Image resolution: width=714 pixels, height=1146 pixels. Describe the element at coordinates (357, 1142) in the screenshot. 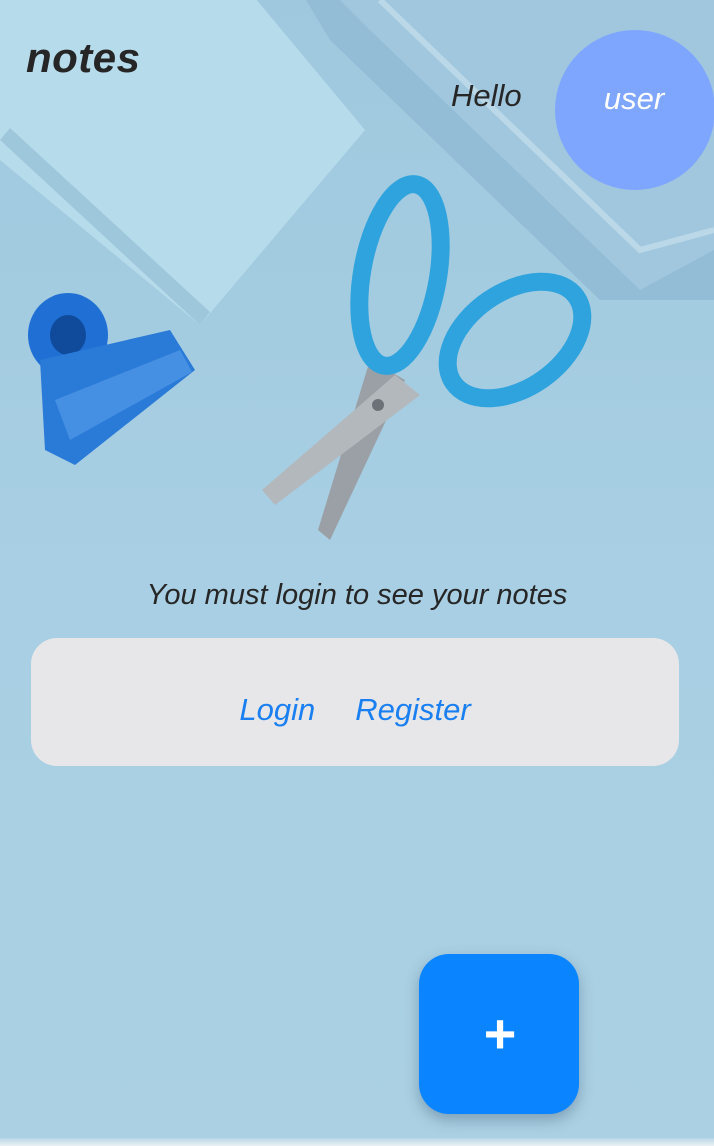

I see `bottom-edge` at that location.